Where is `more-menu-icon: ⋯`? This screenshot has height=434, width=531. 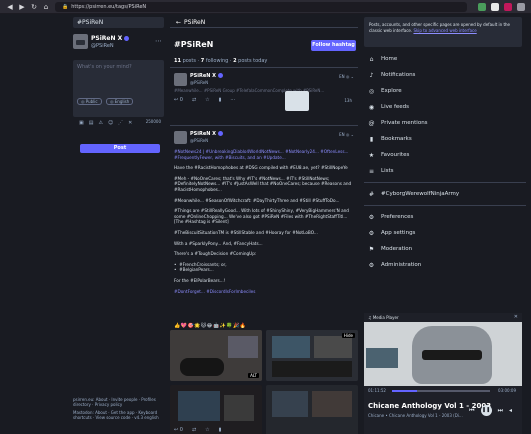
more-menu-icon: ⋯ is located at coordinates (158, 41).